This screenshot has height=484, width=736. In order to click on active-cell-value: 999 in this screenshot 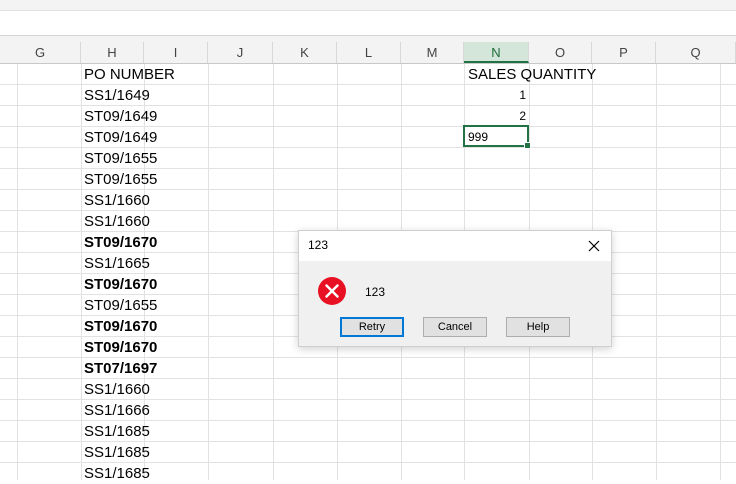, I will do `click(478, 137)`.